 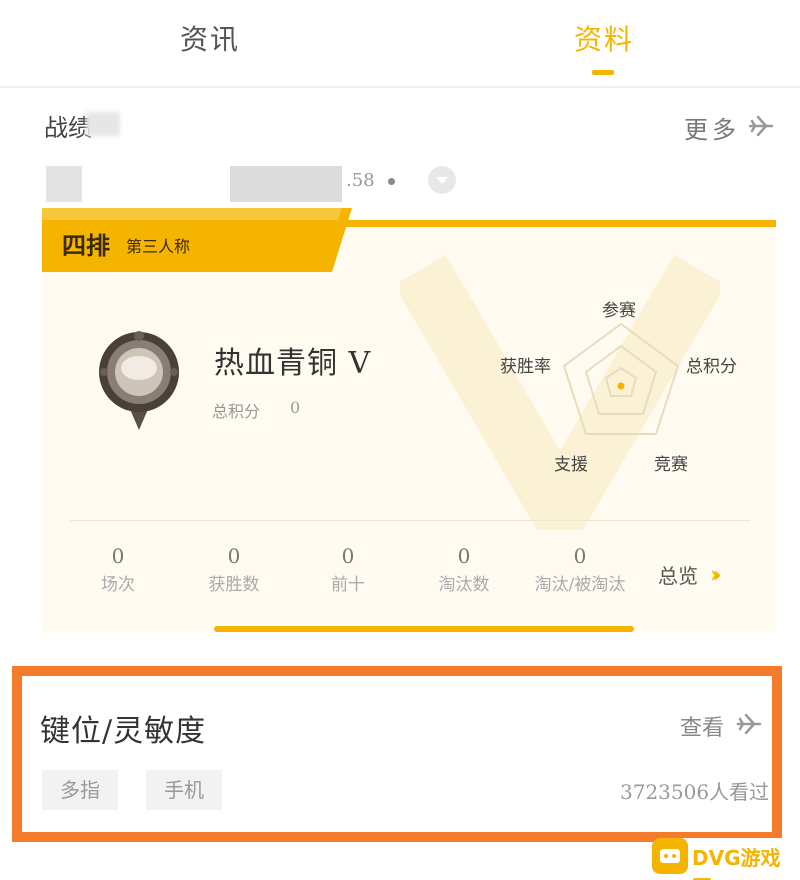 I want to click on view-count: 3723506人看过, so click(x=695, y=792).